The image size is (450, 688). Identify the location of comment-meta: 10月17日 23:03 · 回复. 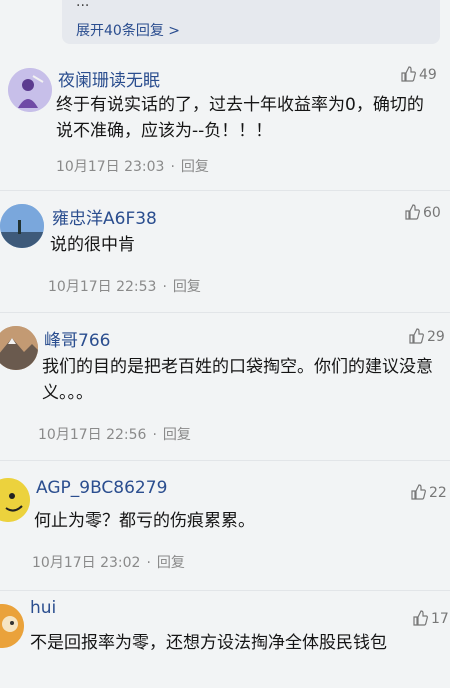
(132, 166).